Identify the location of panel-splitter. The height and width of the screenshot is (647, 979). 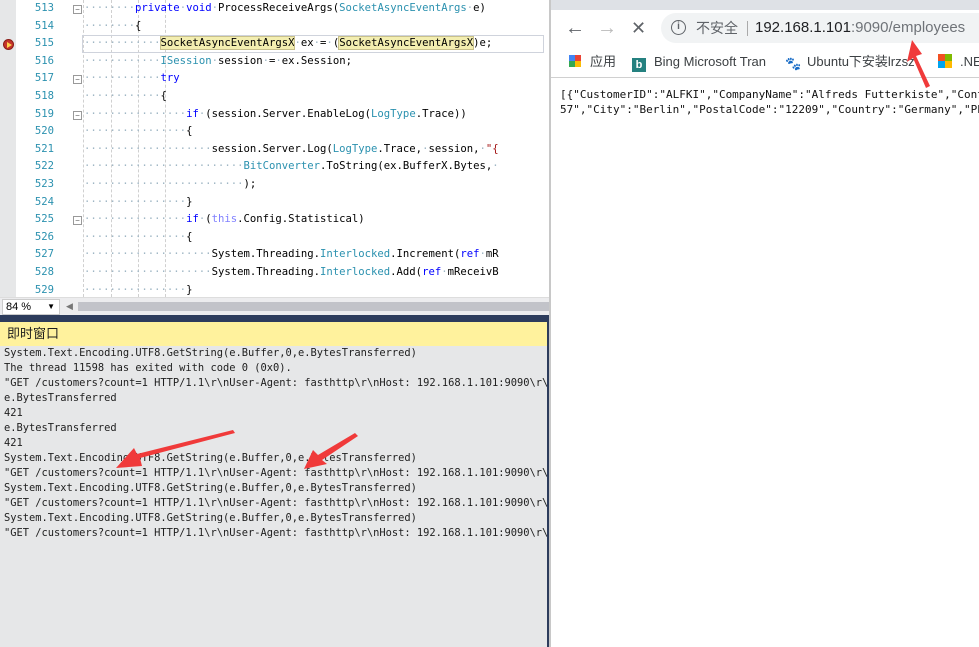
(274, 318).